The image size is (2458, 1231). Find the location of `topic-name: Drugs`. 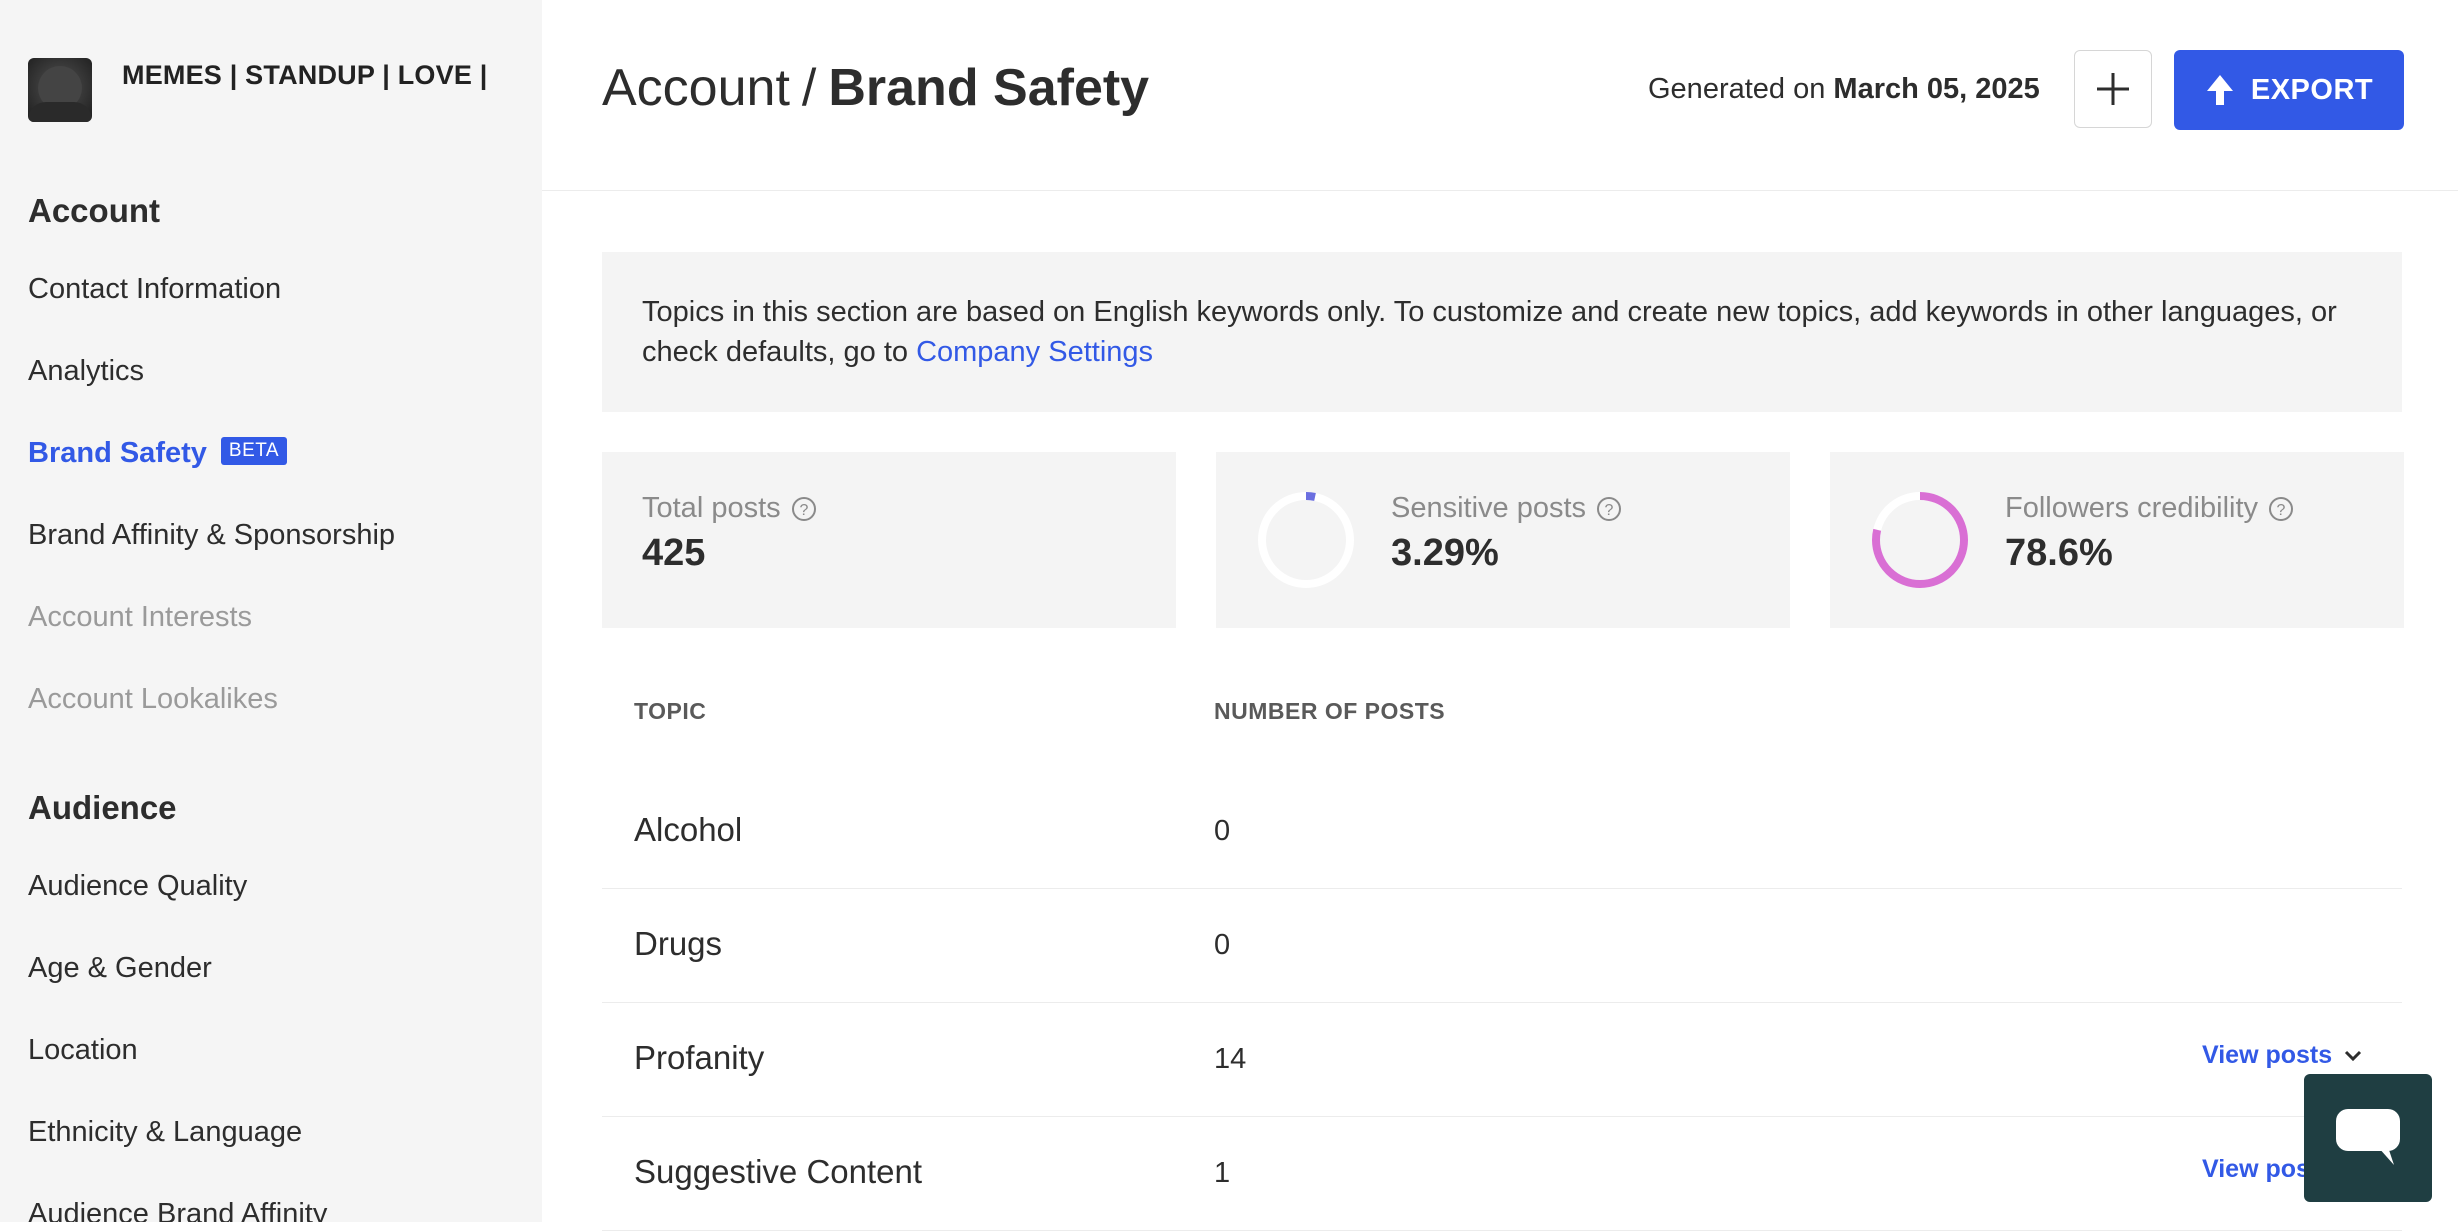

topic-name: Drugs is located at coordinates (678, 943).